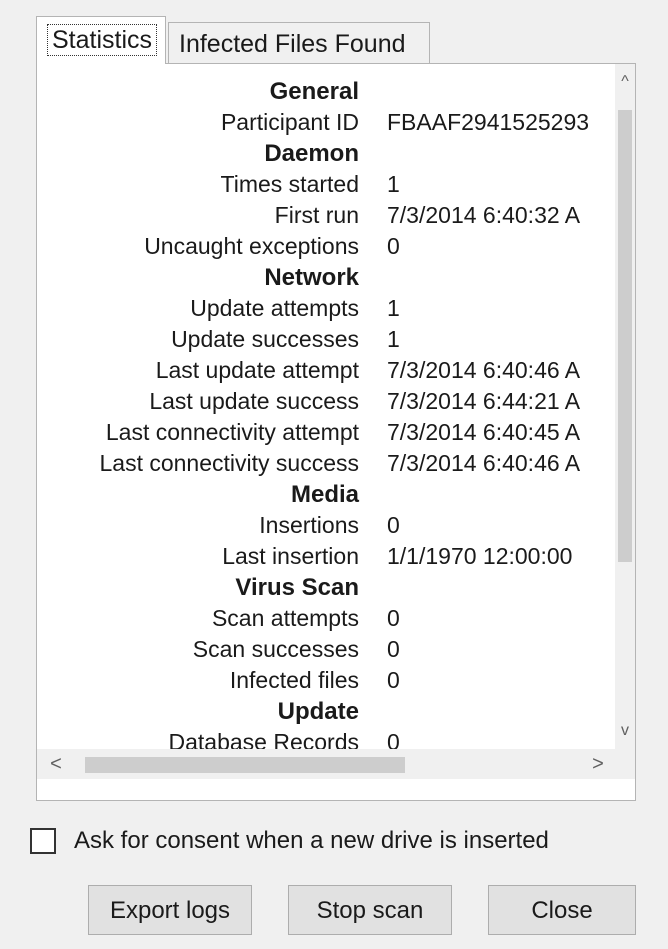  I want to click on vertical-scroll-thumb, so click(625, 336).